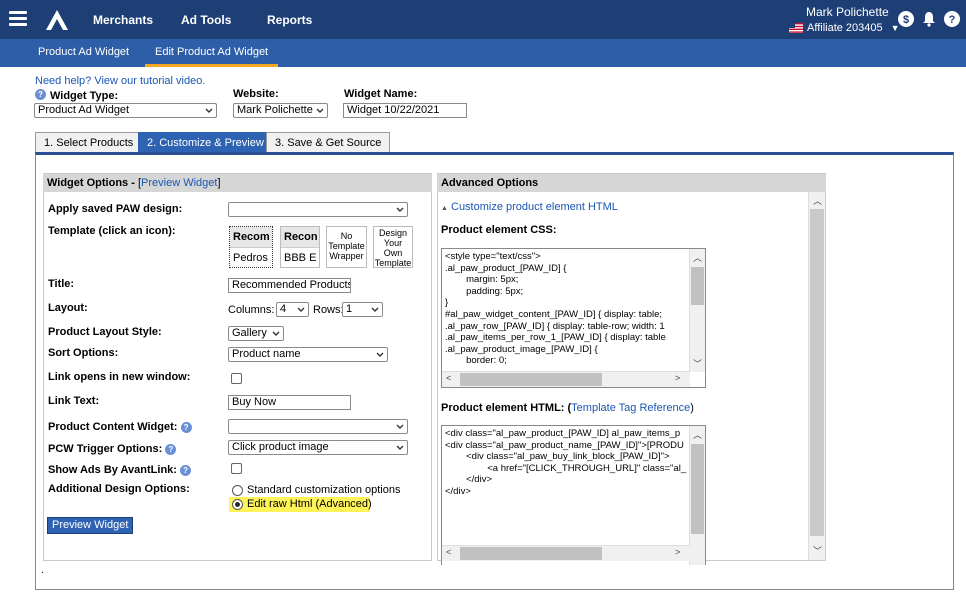 This screenshot has height=614, width=966. I want to click on template-thumbnail-1: Recom Pedros, so click(251, 247).